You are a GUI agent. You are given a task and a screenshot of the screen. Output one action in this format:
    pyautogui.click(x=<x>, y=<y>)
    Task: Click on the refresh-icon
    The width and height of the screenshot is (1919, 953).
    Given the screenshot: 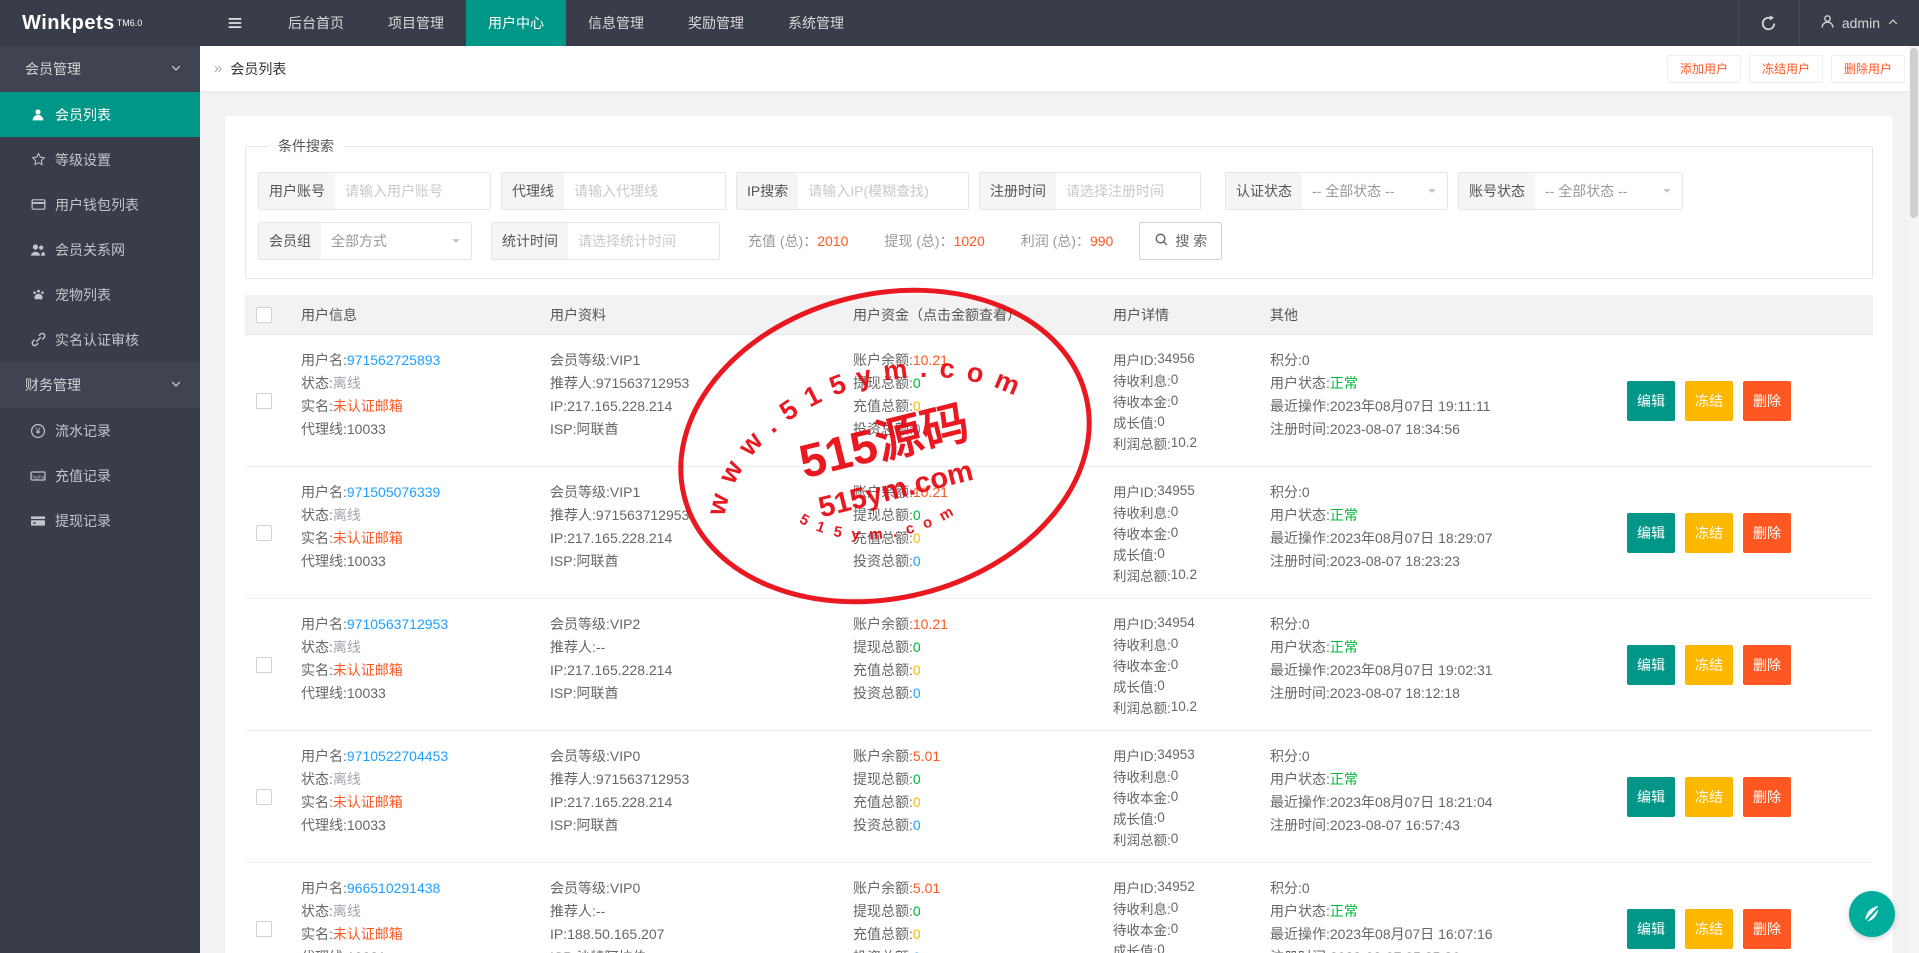 What is the action you would take?
    pyautogui.click(x=1769, y=23)
    